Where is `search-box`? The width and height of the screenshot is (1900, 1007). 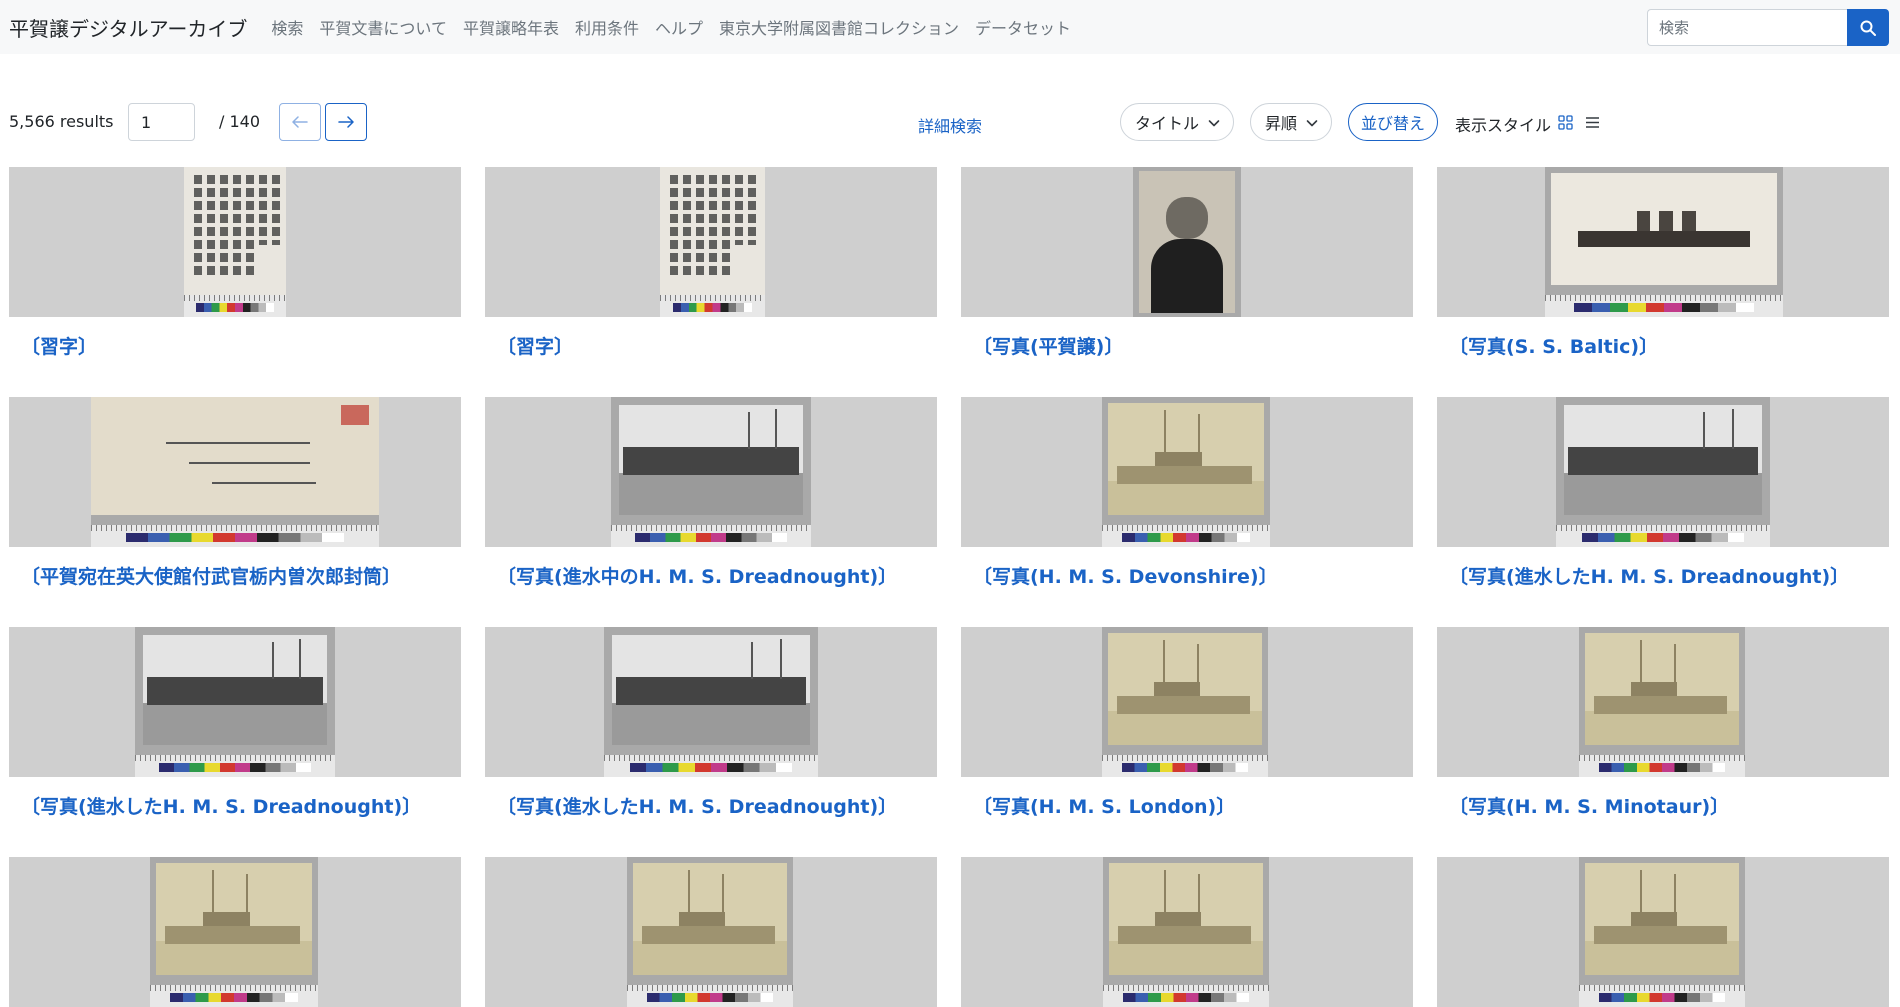
search-box is located at coordinates (1768, 27).